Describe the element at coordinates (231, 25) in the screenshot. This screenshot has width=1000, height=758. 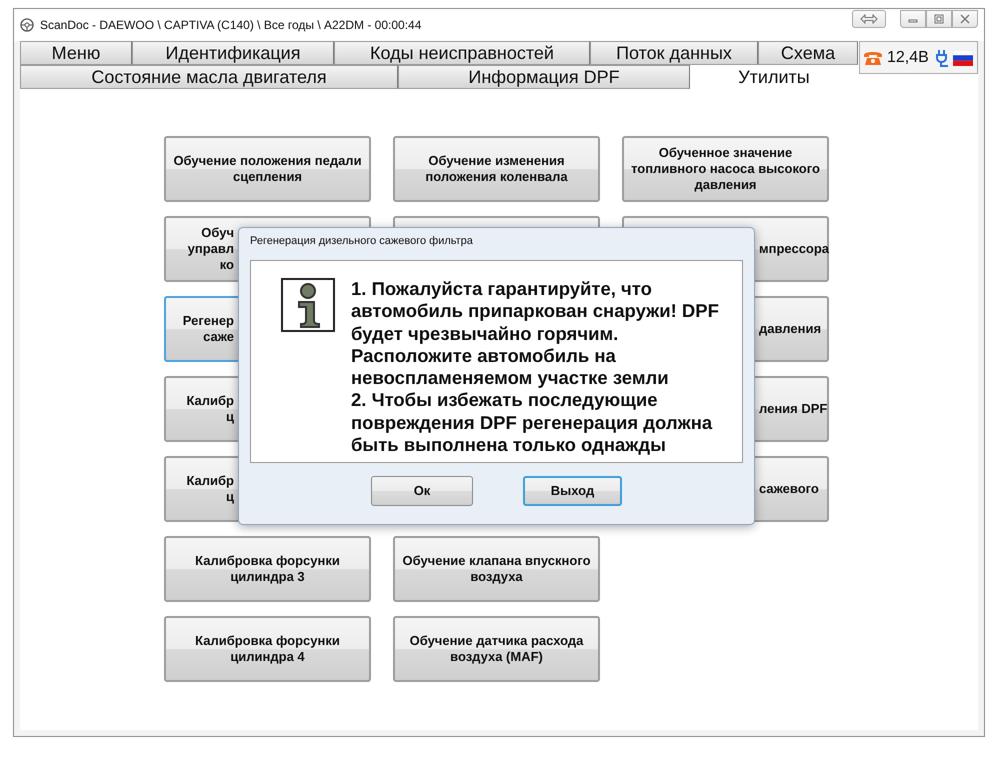
I see `window-title: ScanDoc - DAEWOO \ CAPTIVA (C140) \ Все годы \ A22DM - 00:00:44` at that location.